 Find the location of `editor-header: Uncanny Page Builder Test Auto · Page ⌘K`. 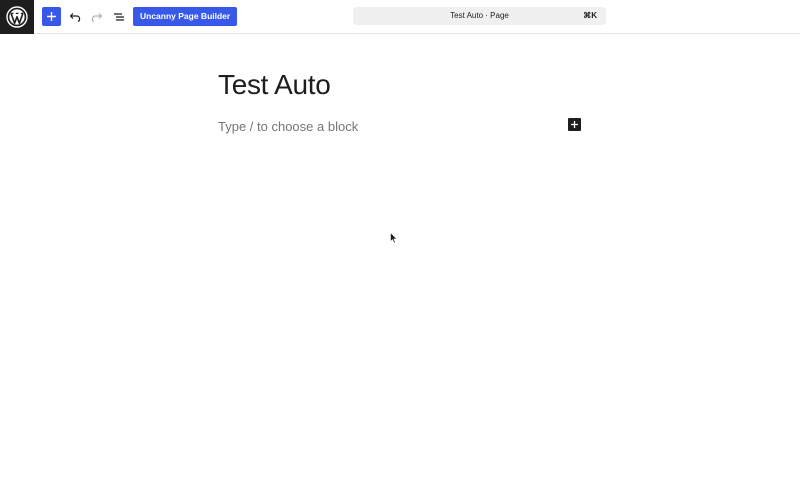

editor-header: Uncanny Page Builder Test Auto · Page ⌘K is located at coordinates (400, 17).